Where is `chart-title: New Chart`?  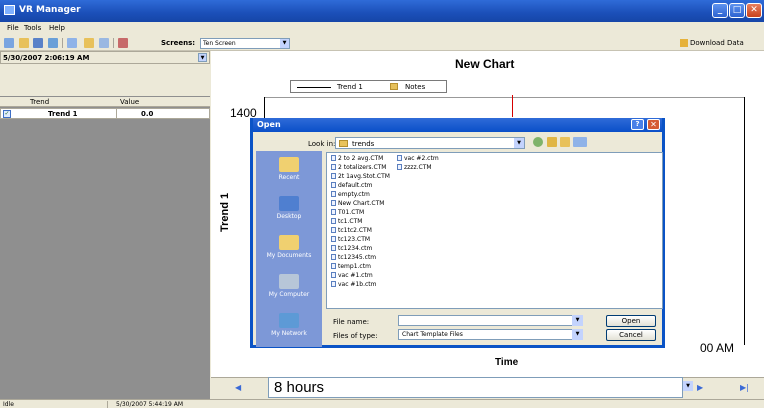
chart-title: New Chart is located at coordinates (485, 64).